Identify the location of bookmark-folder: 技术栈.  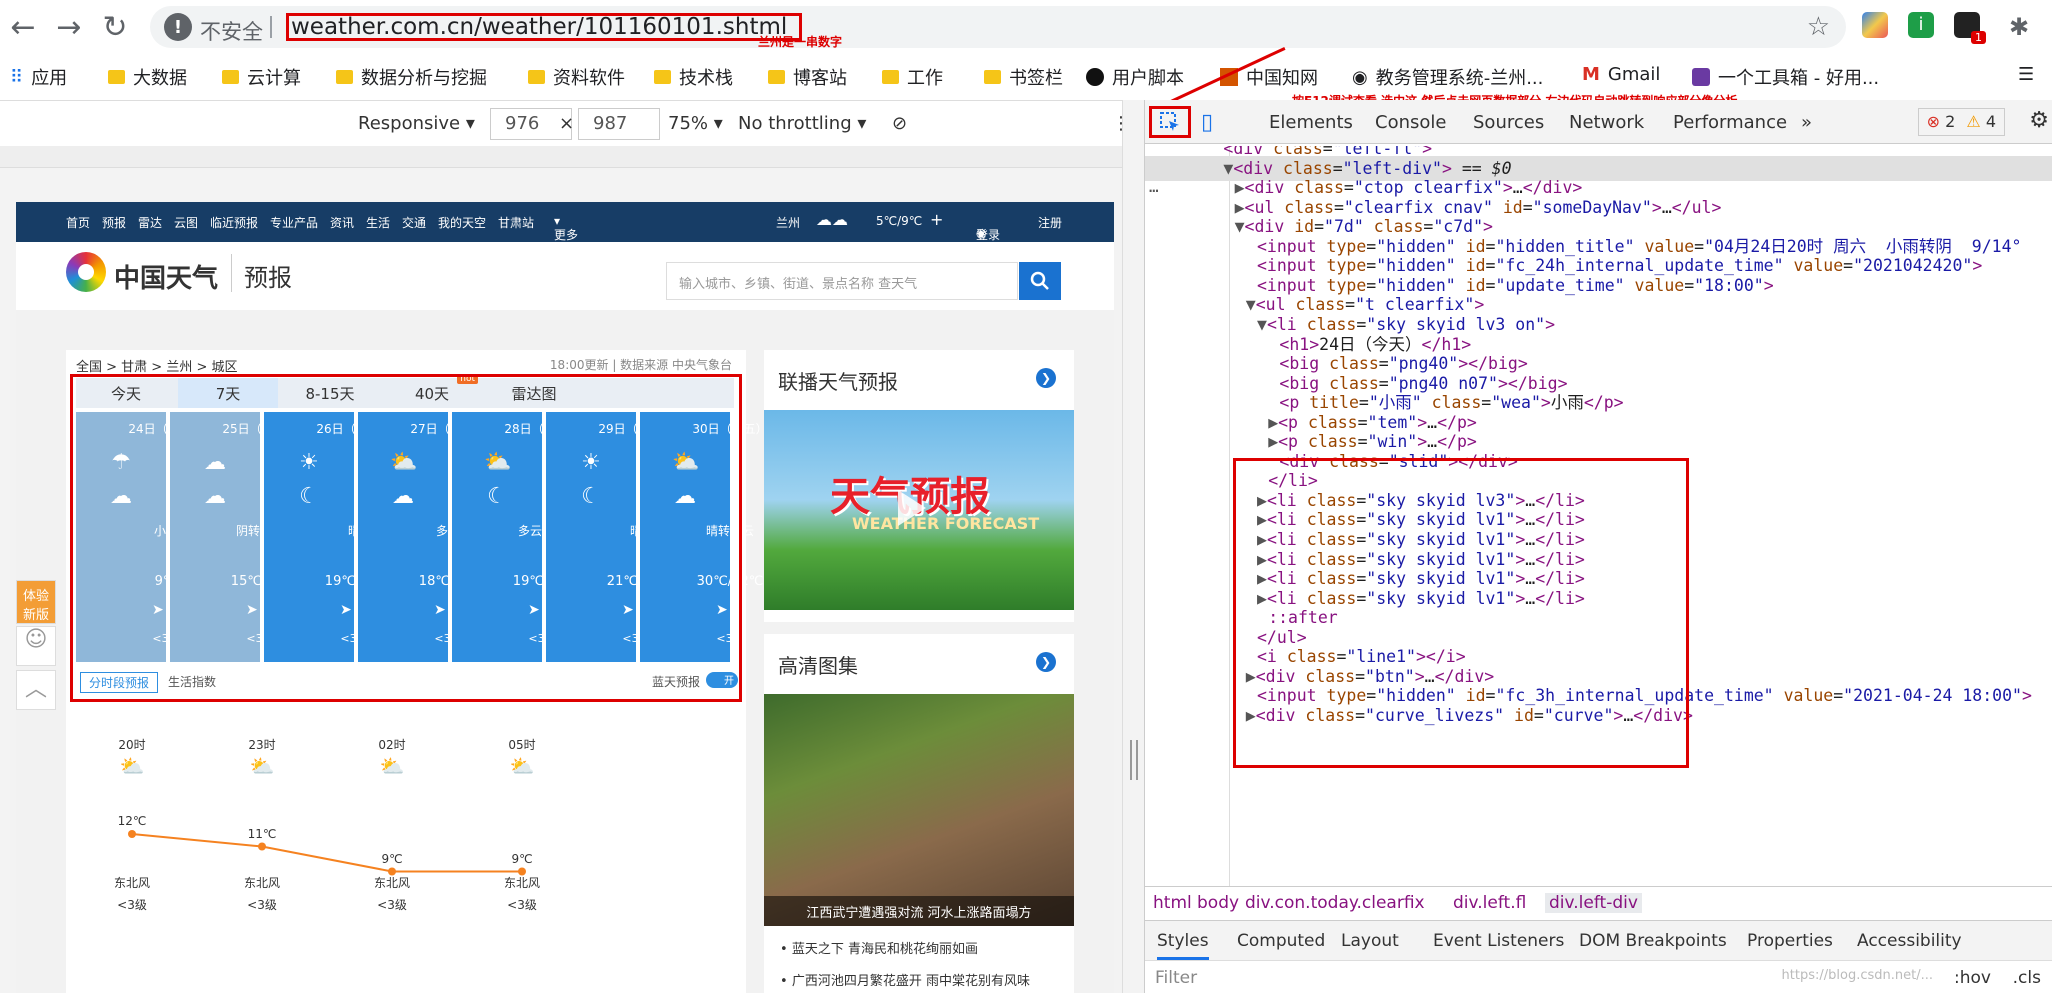
(693, 77).